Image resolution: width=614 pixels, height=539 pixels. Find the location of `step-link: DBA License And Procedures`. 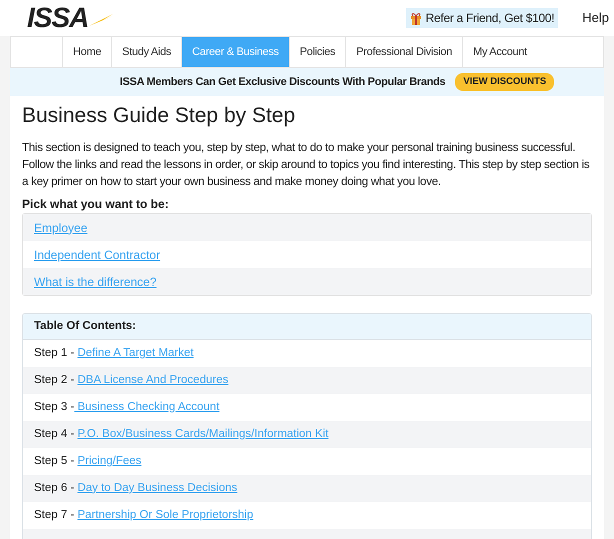

step-link: DBA License And Procedures is located at coordinates (152, 381).